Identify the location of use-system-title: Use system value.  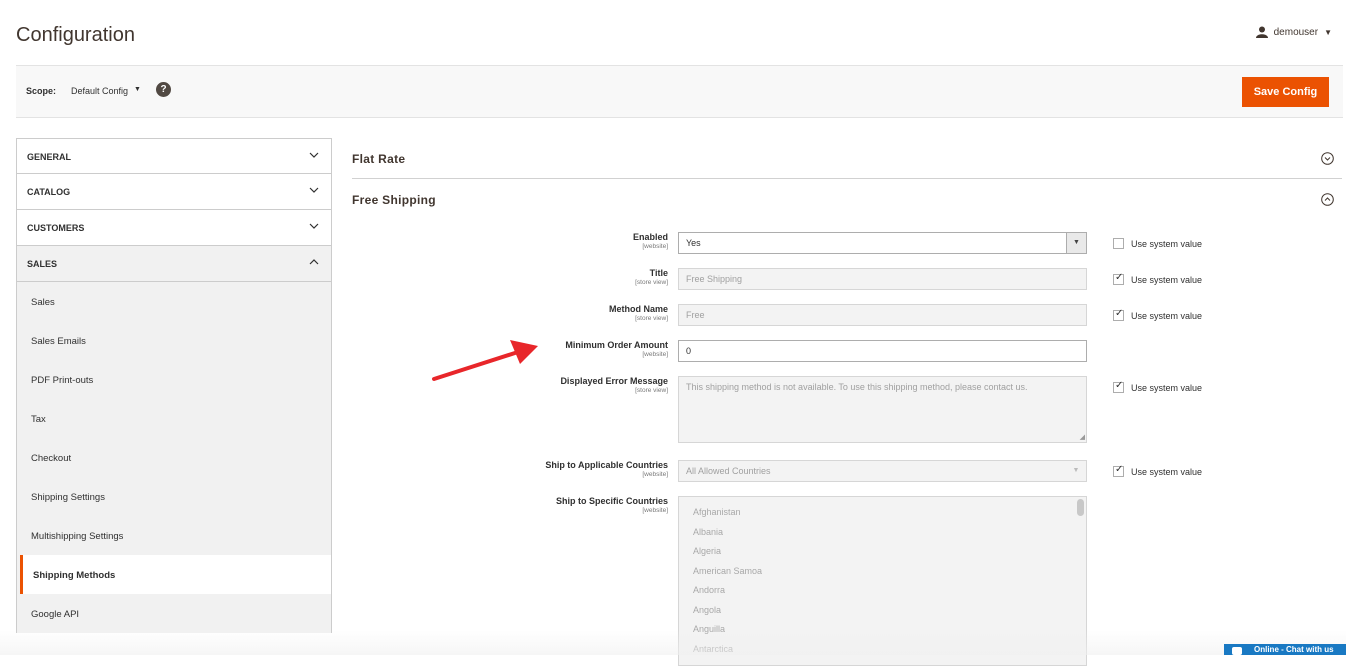
(1158, 278).